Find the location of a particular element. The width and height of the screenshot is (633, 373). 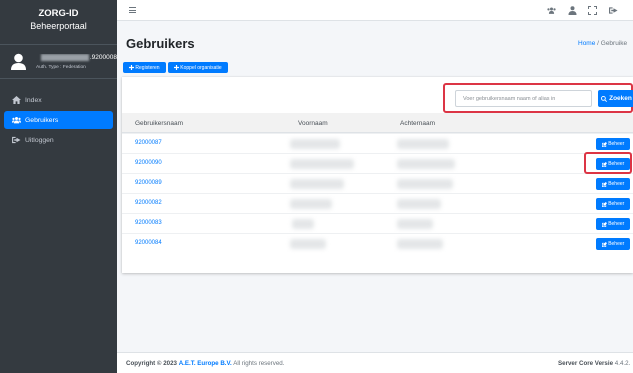

user-name: .9200008 is located at coordinates (76, 58).